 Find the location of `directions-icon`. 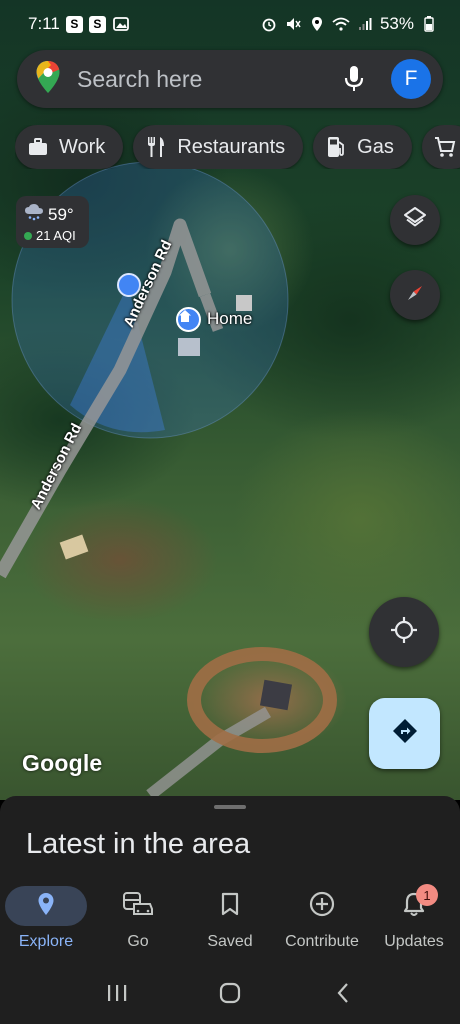

directions-icon is located at coordinates (405, 733).